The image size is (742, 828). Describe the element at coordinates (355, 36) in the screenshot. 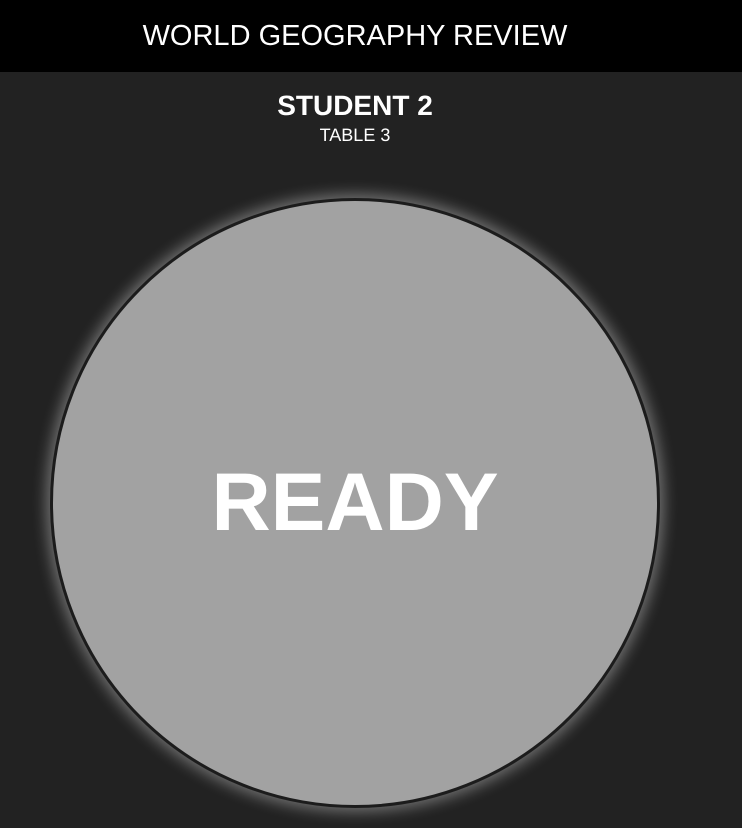

I see `quiz-title: WORLD GEOGRAPHY REVIEW` at that location.